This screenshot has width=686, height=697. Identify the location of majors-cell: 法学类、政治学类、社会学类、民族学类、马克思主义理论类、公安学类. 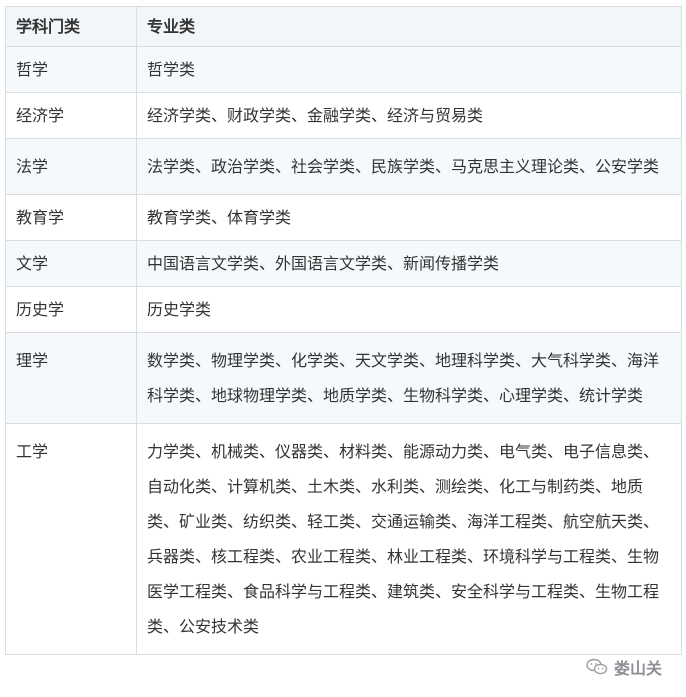
(409, 166).